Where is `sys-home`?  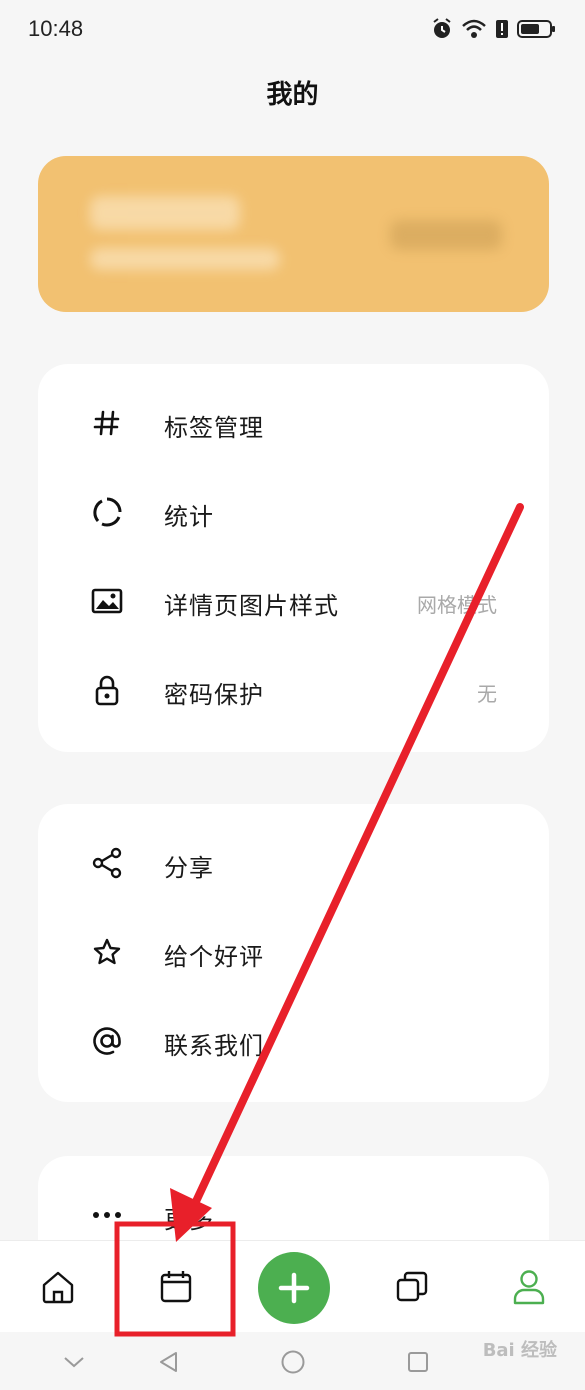 sys-home is located at coordinates (293, 1362).